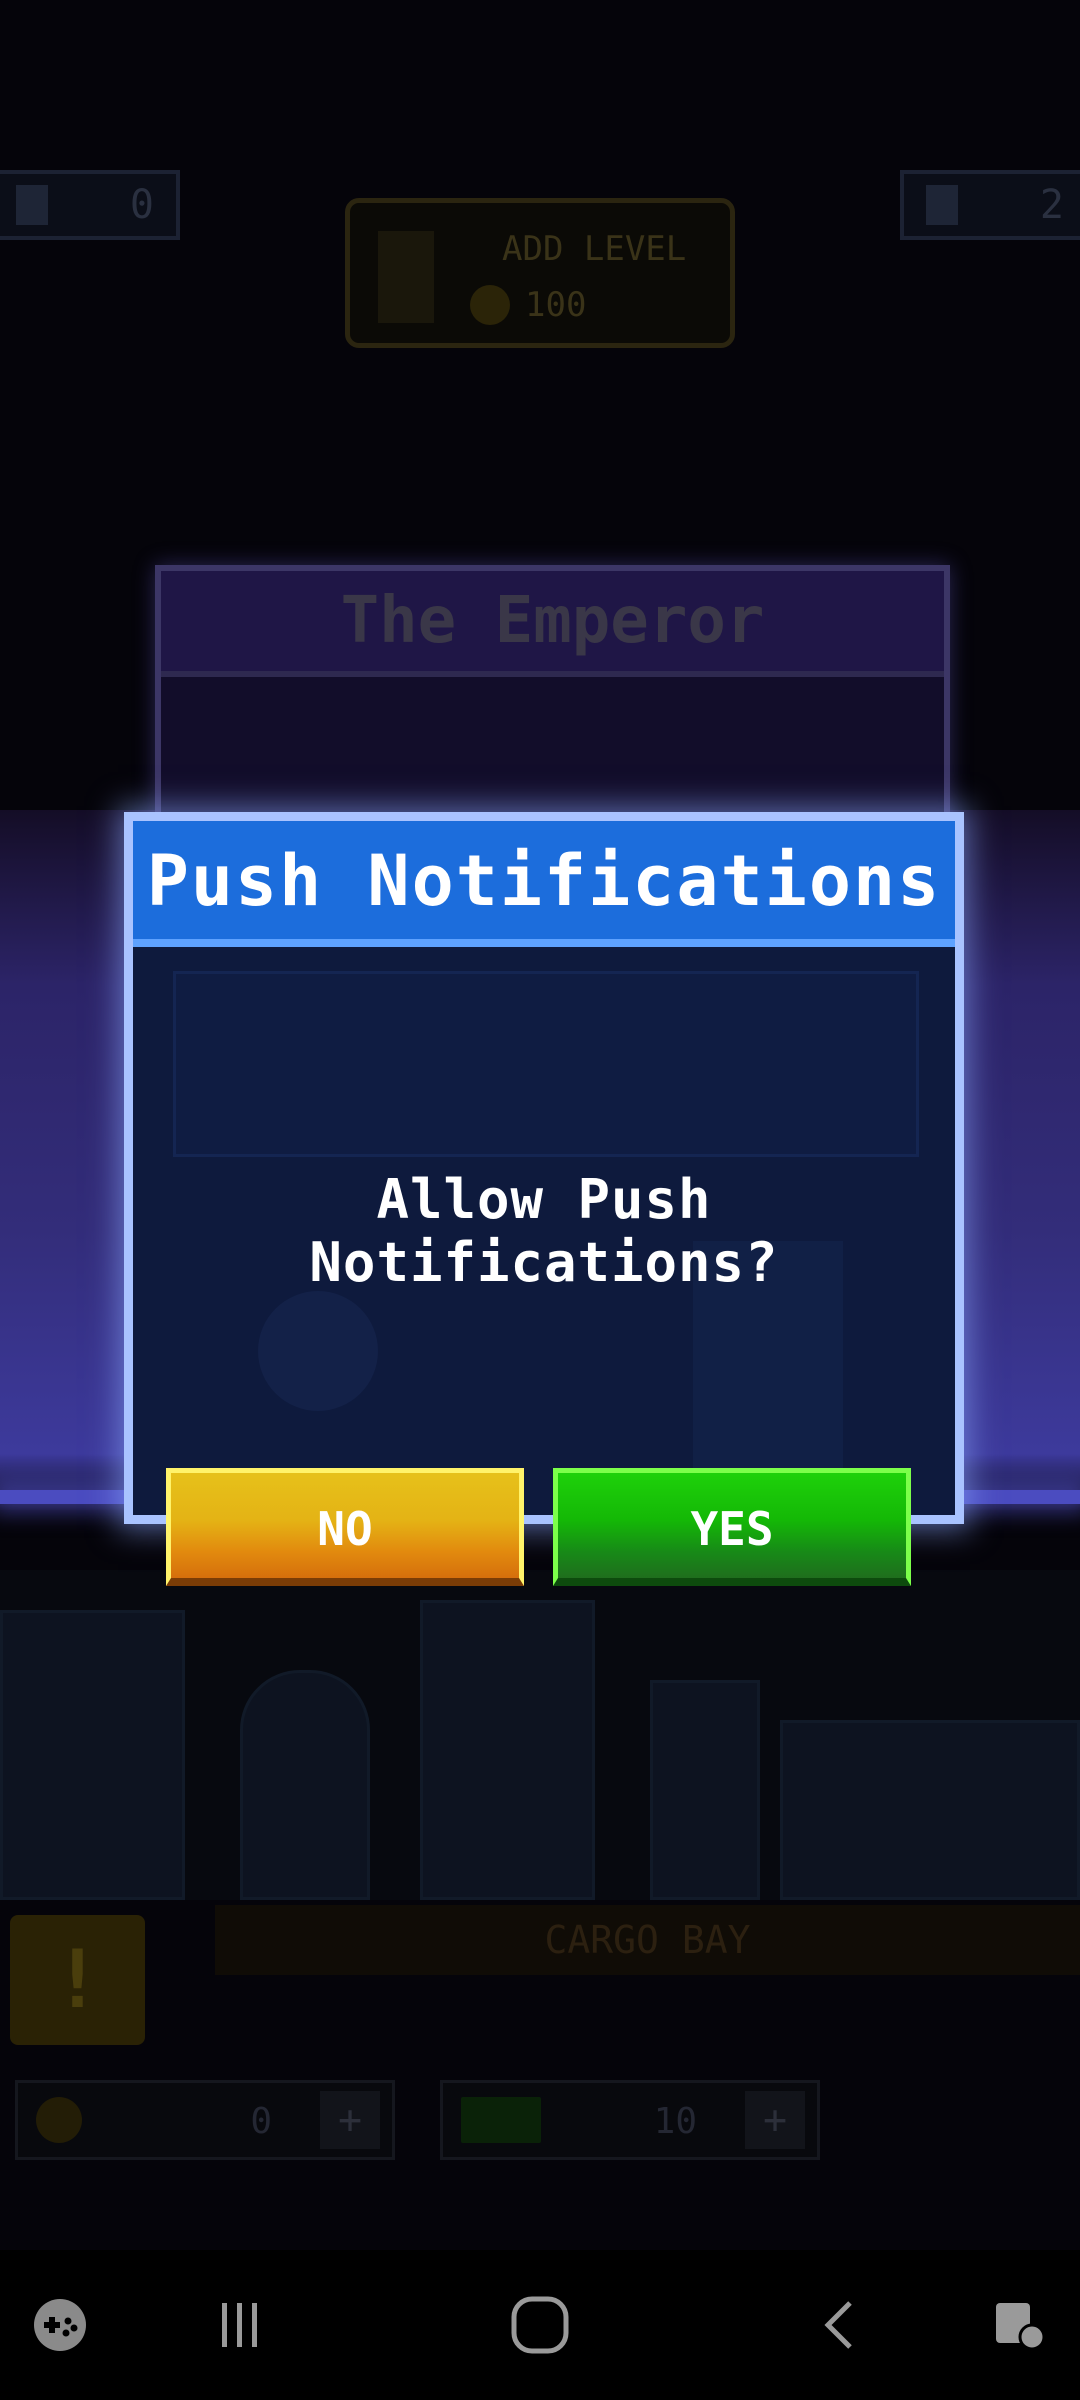 Image resolution: width=1080 pixels, height=2400 pixels. What do you see at coordinates (501, 2120) in the screenshot?
I see `cash-icon` at bounding box center [501, 2120].